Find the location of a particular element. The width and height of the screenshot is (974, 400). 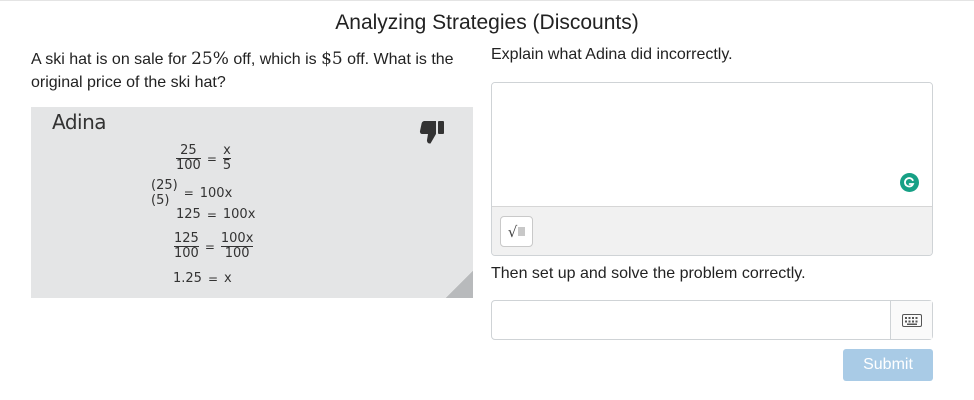

step-5: 1.25 = x is located at coordinates (202, 278).